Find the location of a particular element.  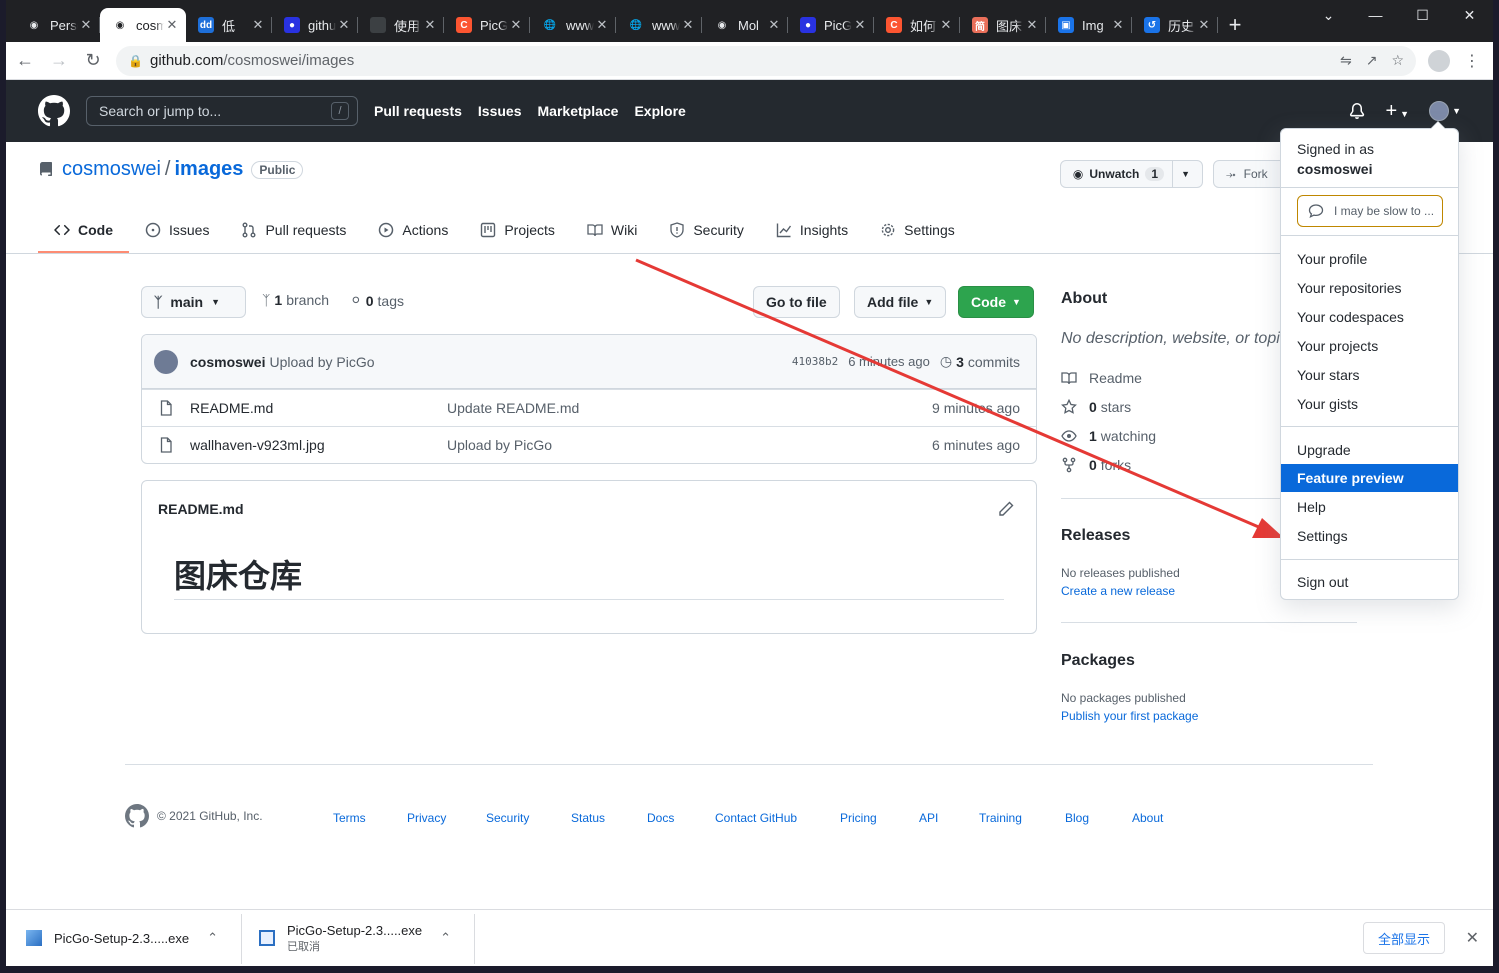

repo-name-link: images is located at coordinates (208, 169).